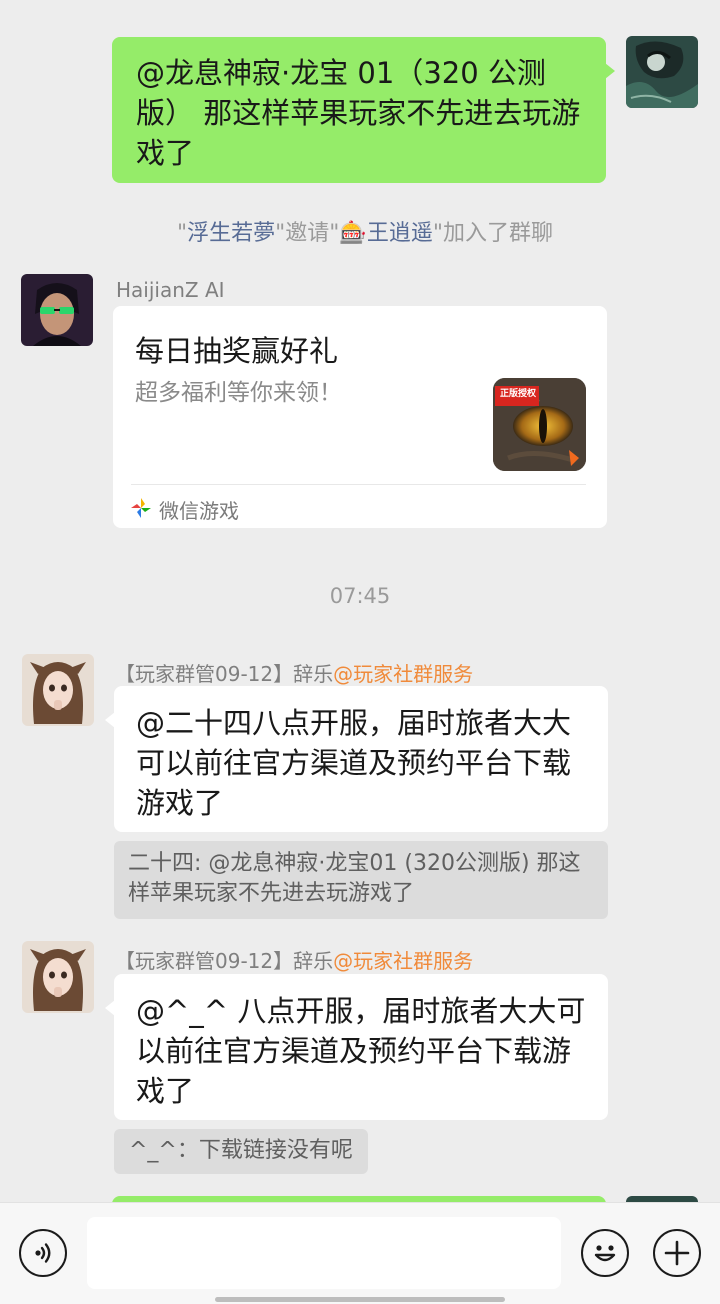 The width and height of the screenshot is (720, 1304). Describe the element at coordinates (141, 508) in the screenshot. I see `weixin-game-icon` at that location.